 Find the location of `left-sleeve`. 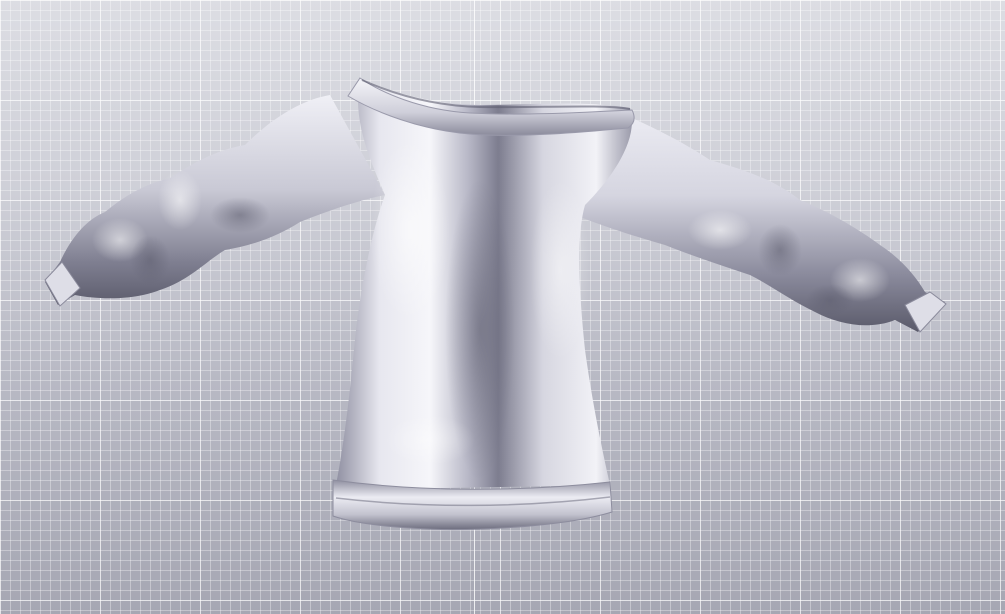

left-sleeve is located at coordinates (215, 200).